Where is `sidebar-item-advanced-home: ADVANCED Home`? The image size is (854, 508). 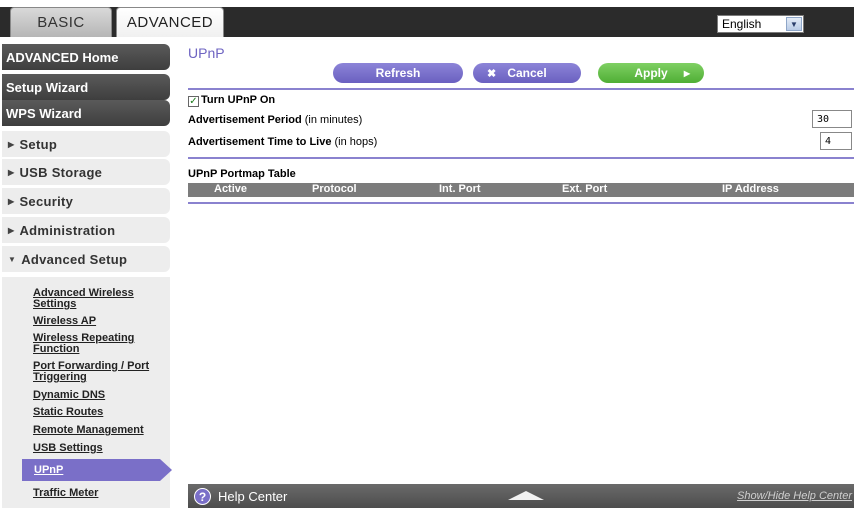 sidebar-item-advanced-home: ADVANCED Home is located at coordinates (86, 57).